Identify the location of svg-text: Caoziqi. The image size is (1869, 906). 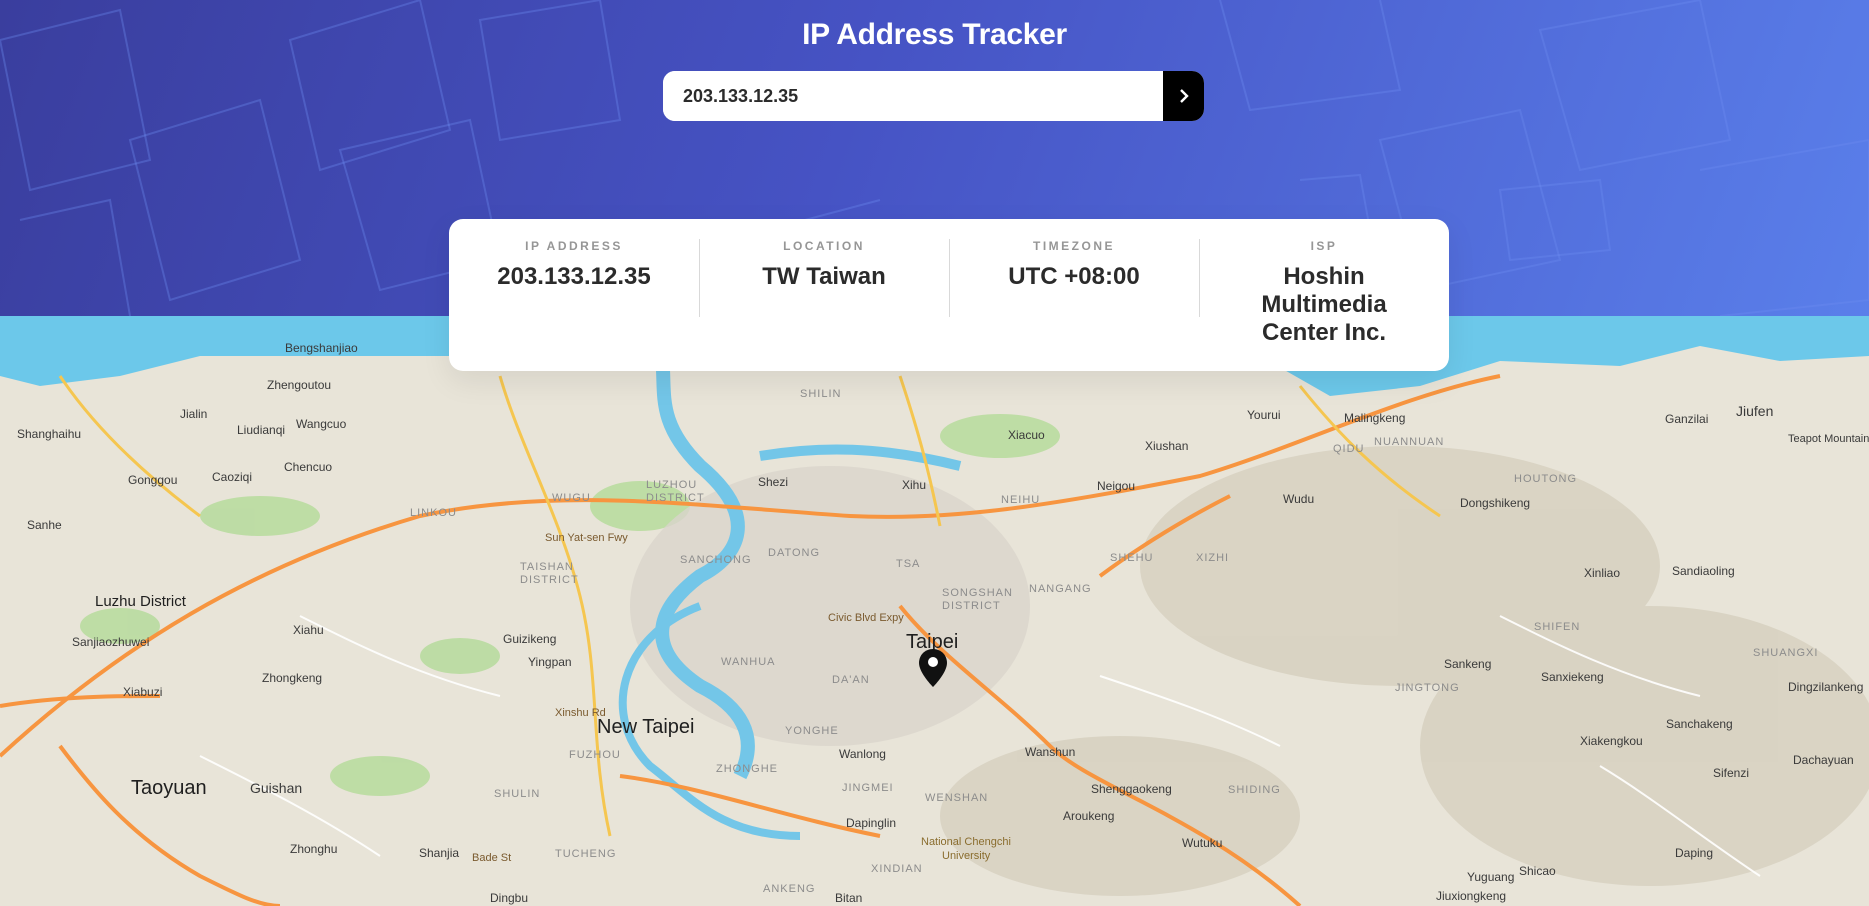
(232, 477).